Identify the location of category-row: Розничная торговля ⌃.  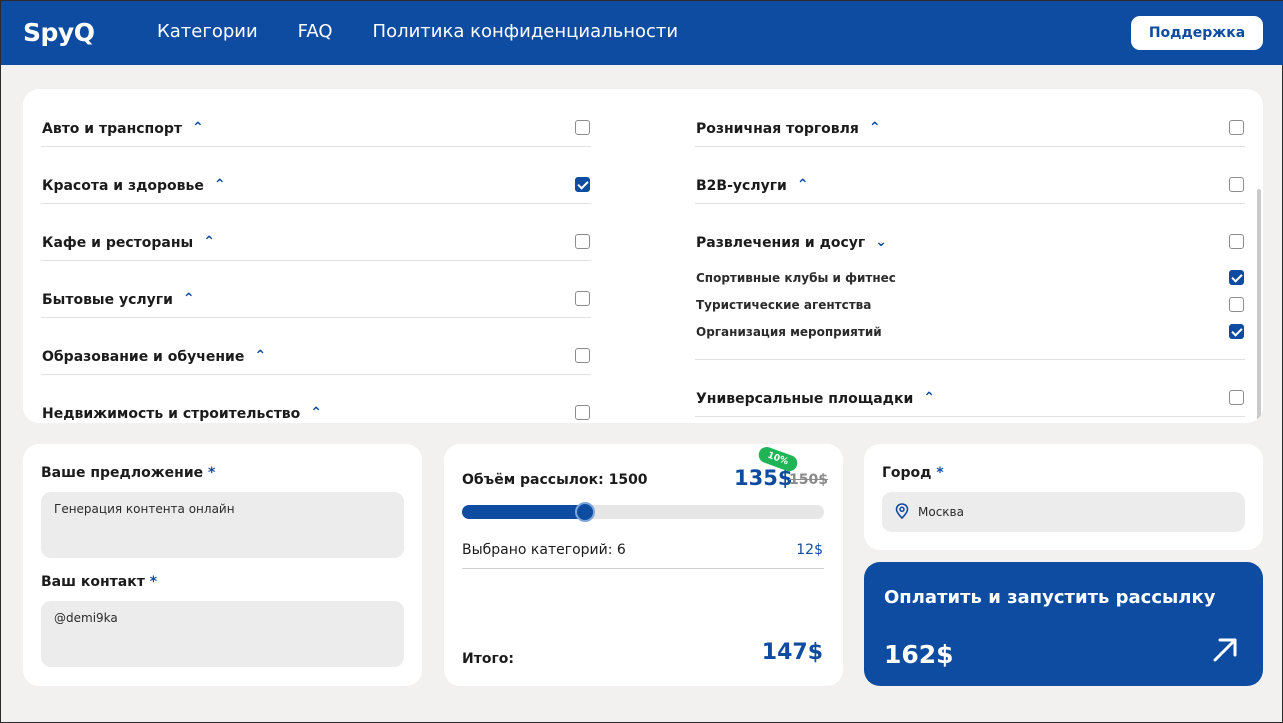
(970, 118).